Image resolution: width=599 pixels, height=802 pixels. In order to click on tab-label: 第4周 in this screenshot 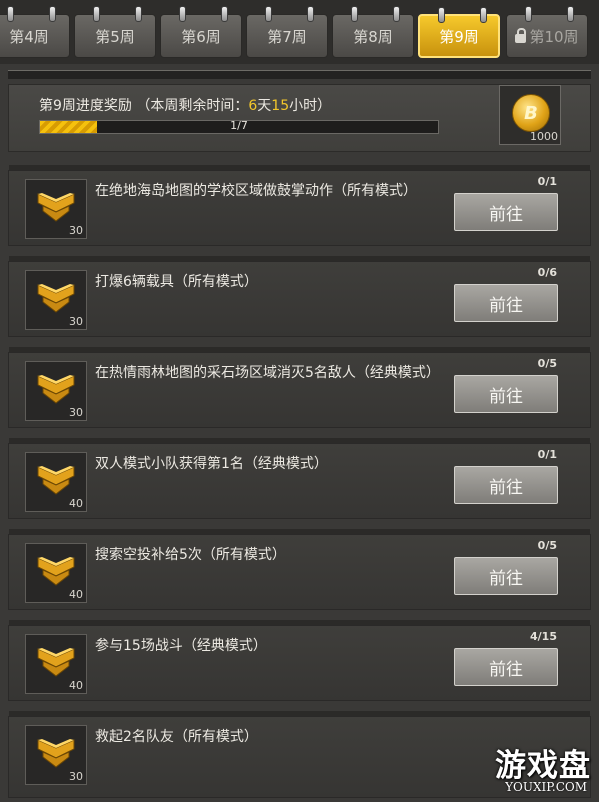, I will do `click(29, 36)`.